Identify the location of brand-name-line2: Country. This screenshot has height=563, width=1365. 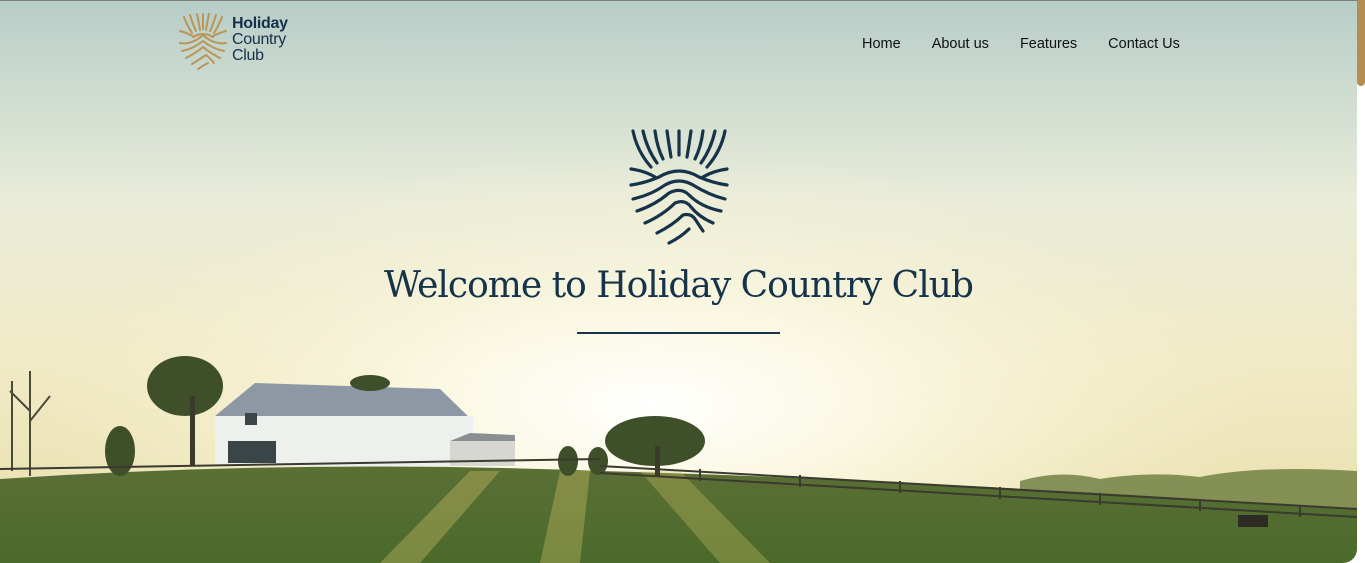
(259, 39).